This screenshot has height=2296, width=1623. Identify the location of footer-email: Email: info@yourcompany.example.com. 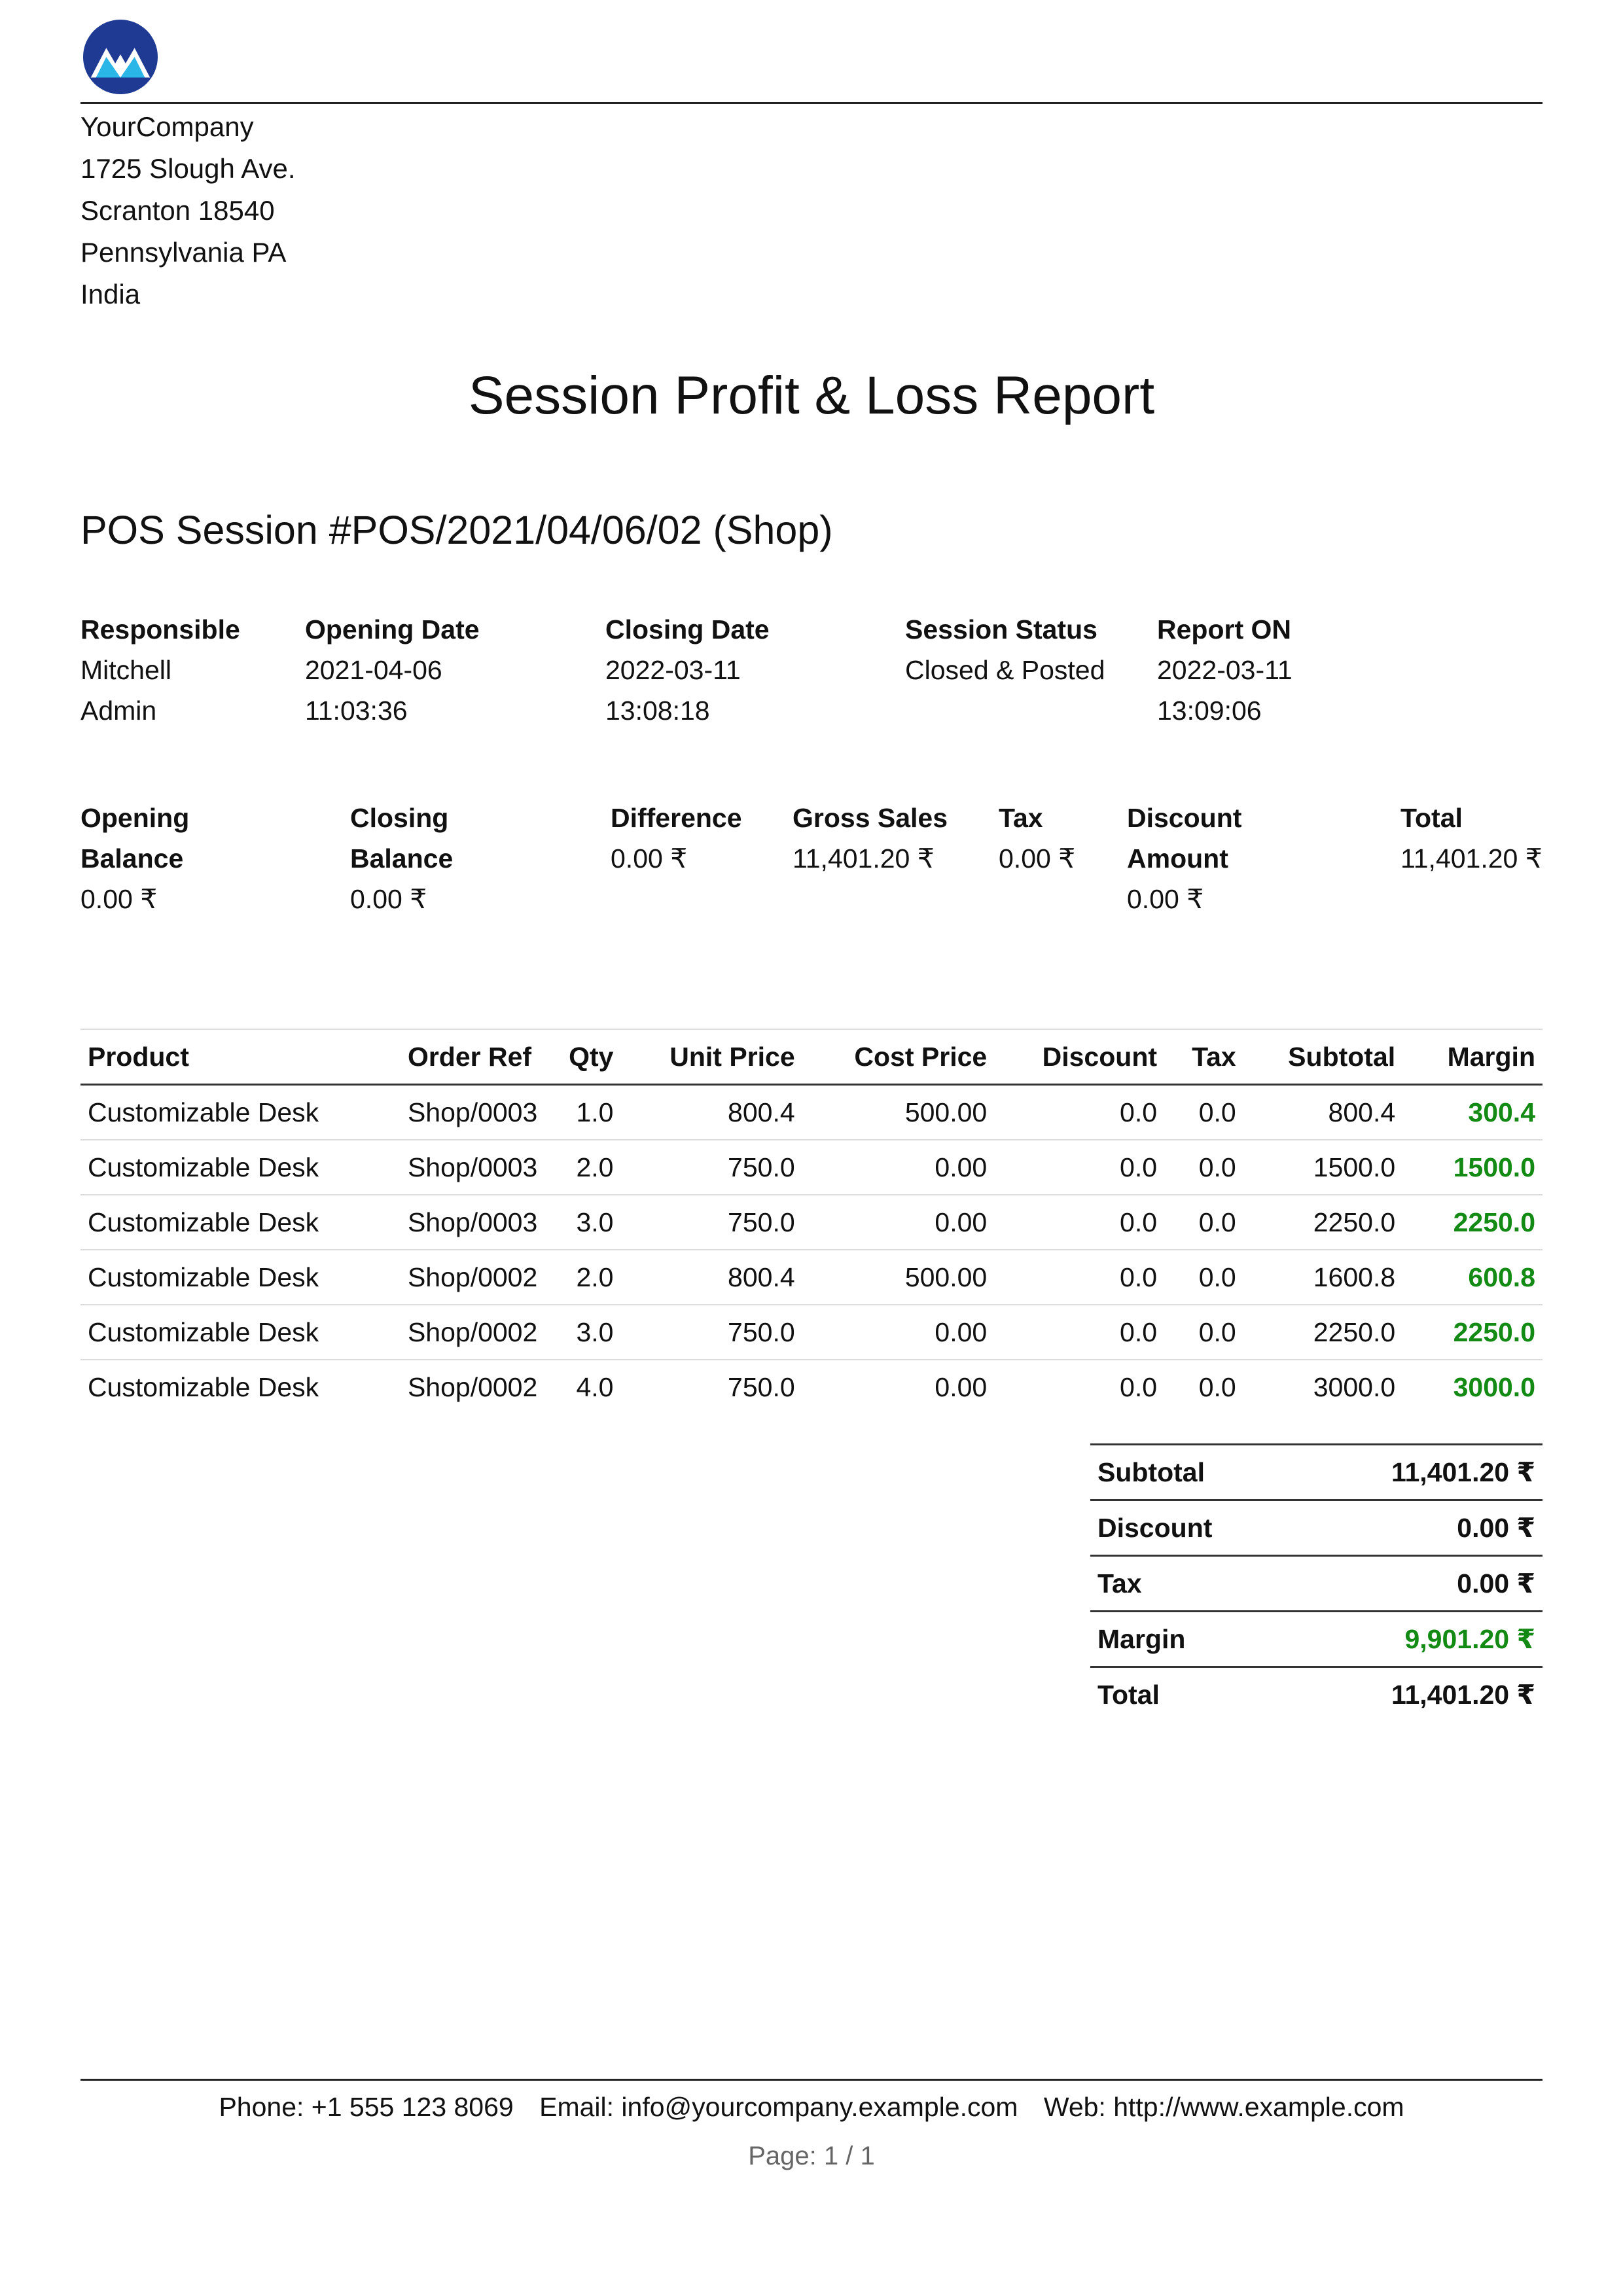
(779, 2107).